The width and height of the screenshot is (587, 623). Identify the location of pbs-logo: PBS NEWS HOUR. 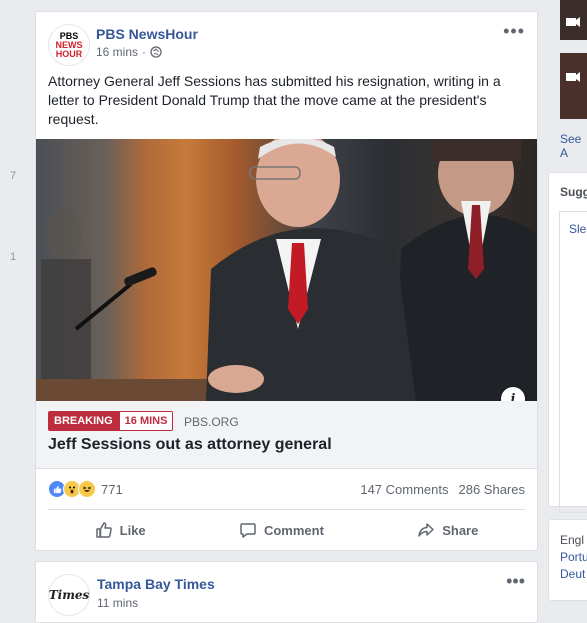
(69, 45).